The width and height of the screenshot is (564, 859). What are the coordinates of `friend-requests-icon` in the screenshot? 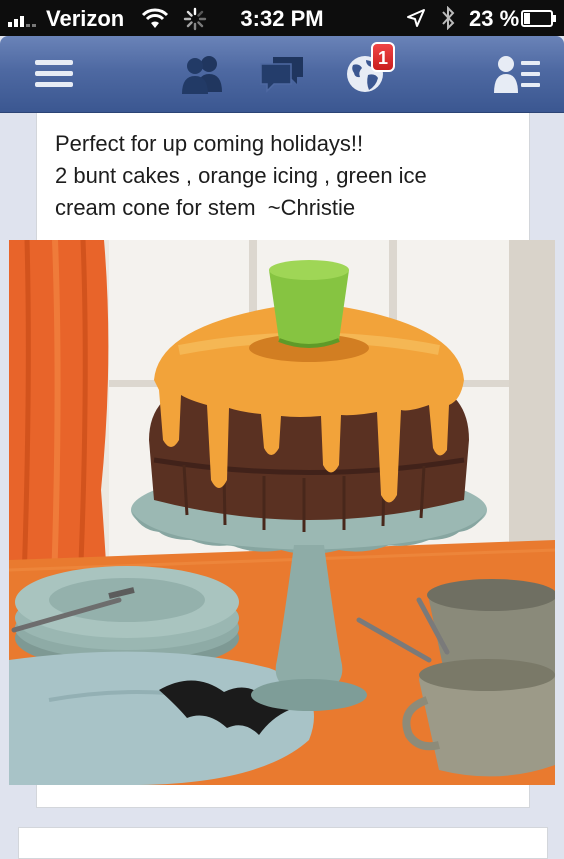 It's located at (202, 75).